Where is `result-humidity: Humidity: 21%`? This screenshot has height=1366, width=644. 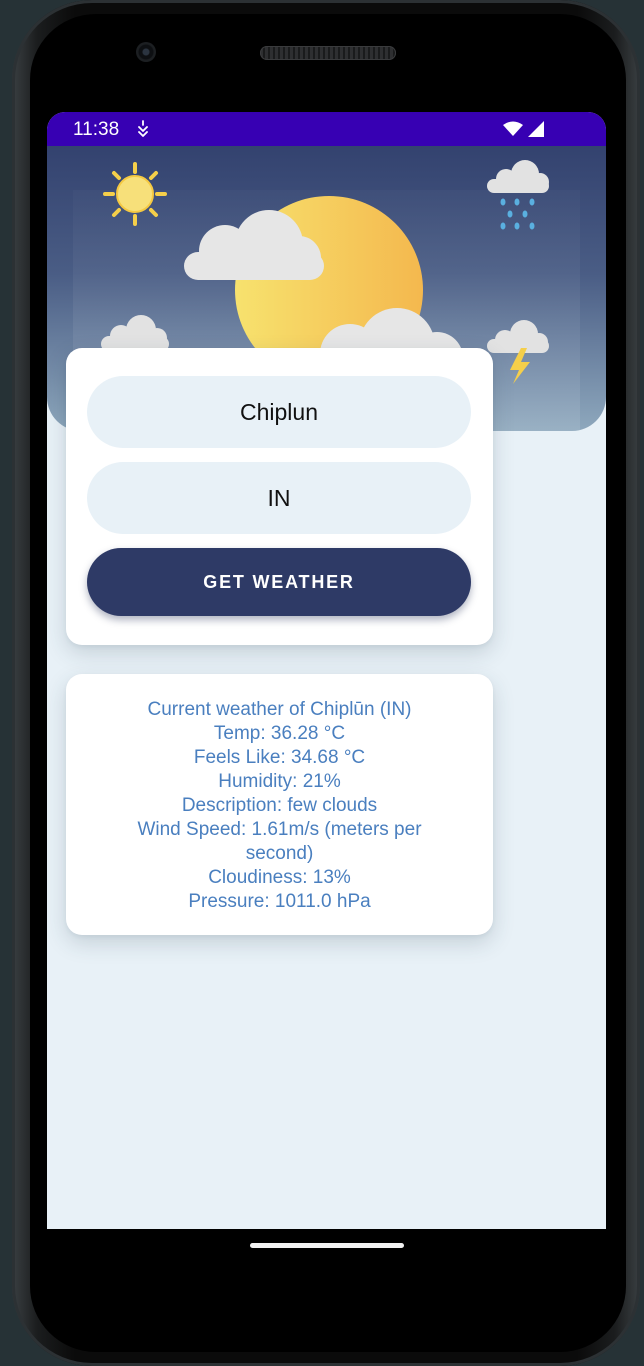
result-humidity: Humidity: 21% is located at coordinates (279, 781).